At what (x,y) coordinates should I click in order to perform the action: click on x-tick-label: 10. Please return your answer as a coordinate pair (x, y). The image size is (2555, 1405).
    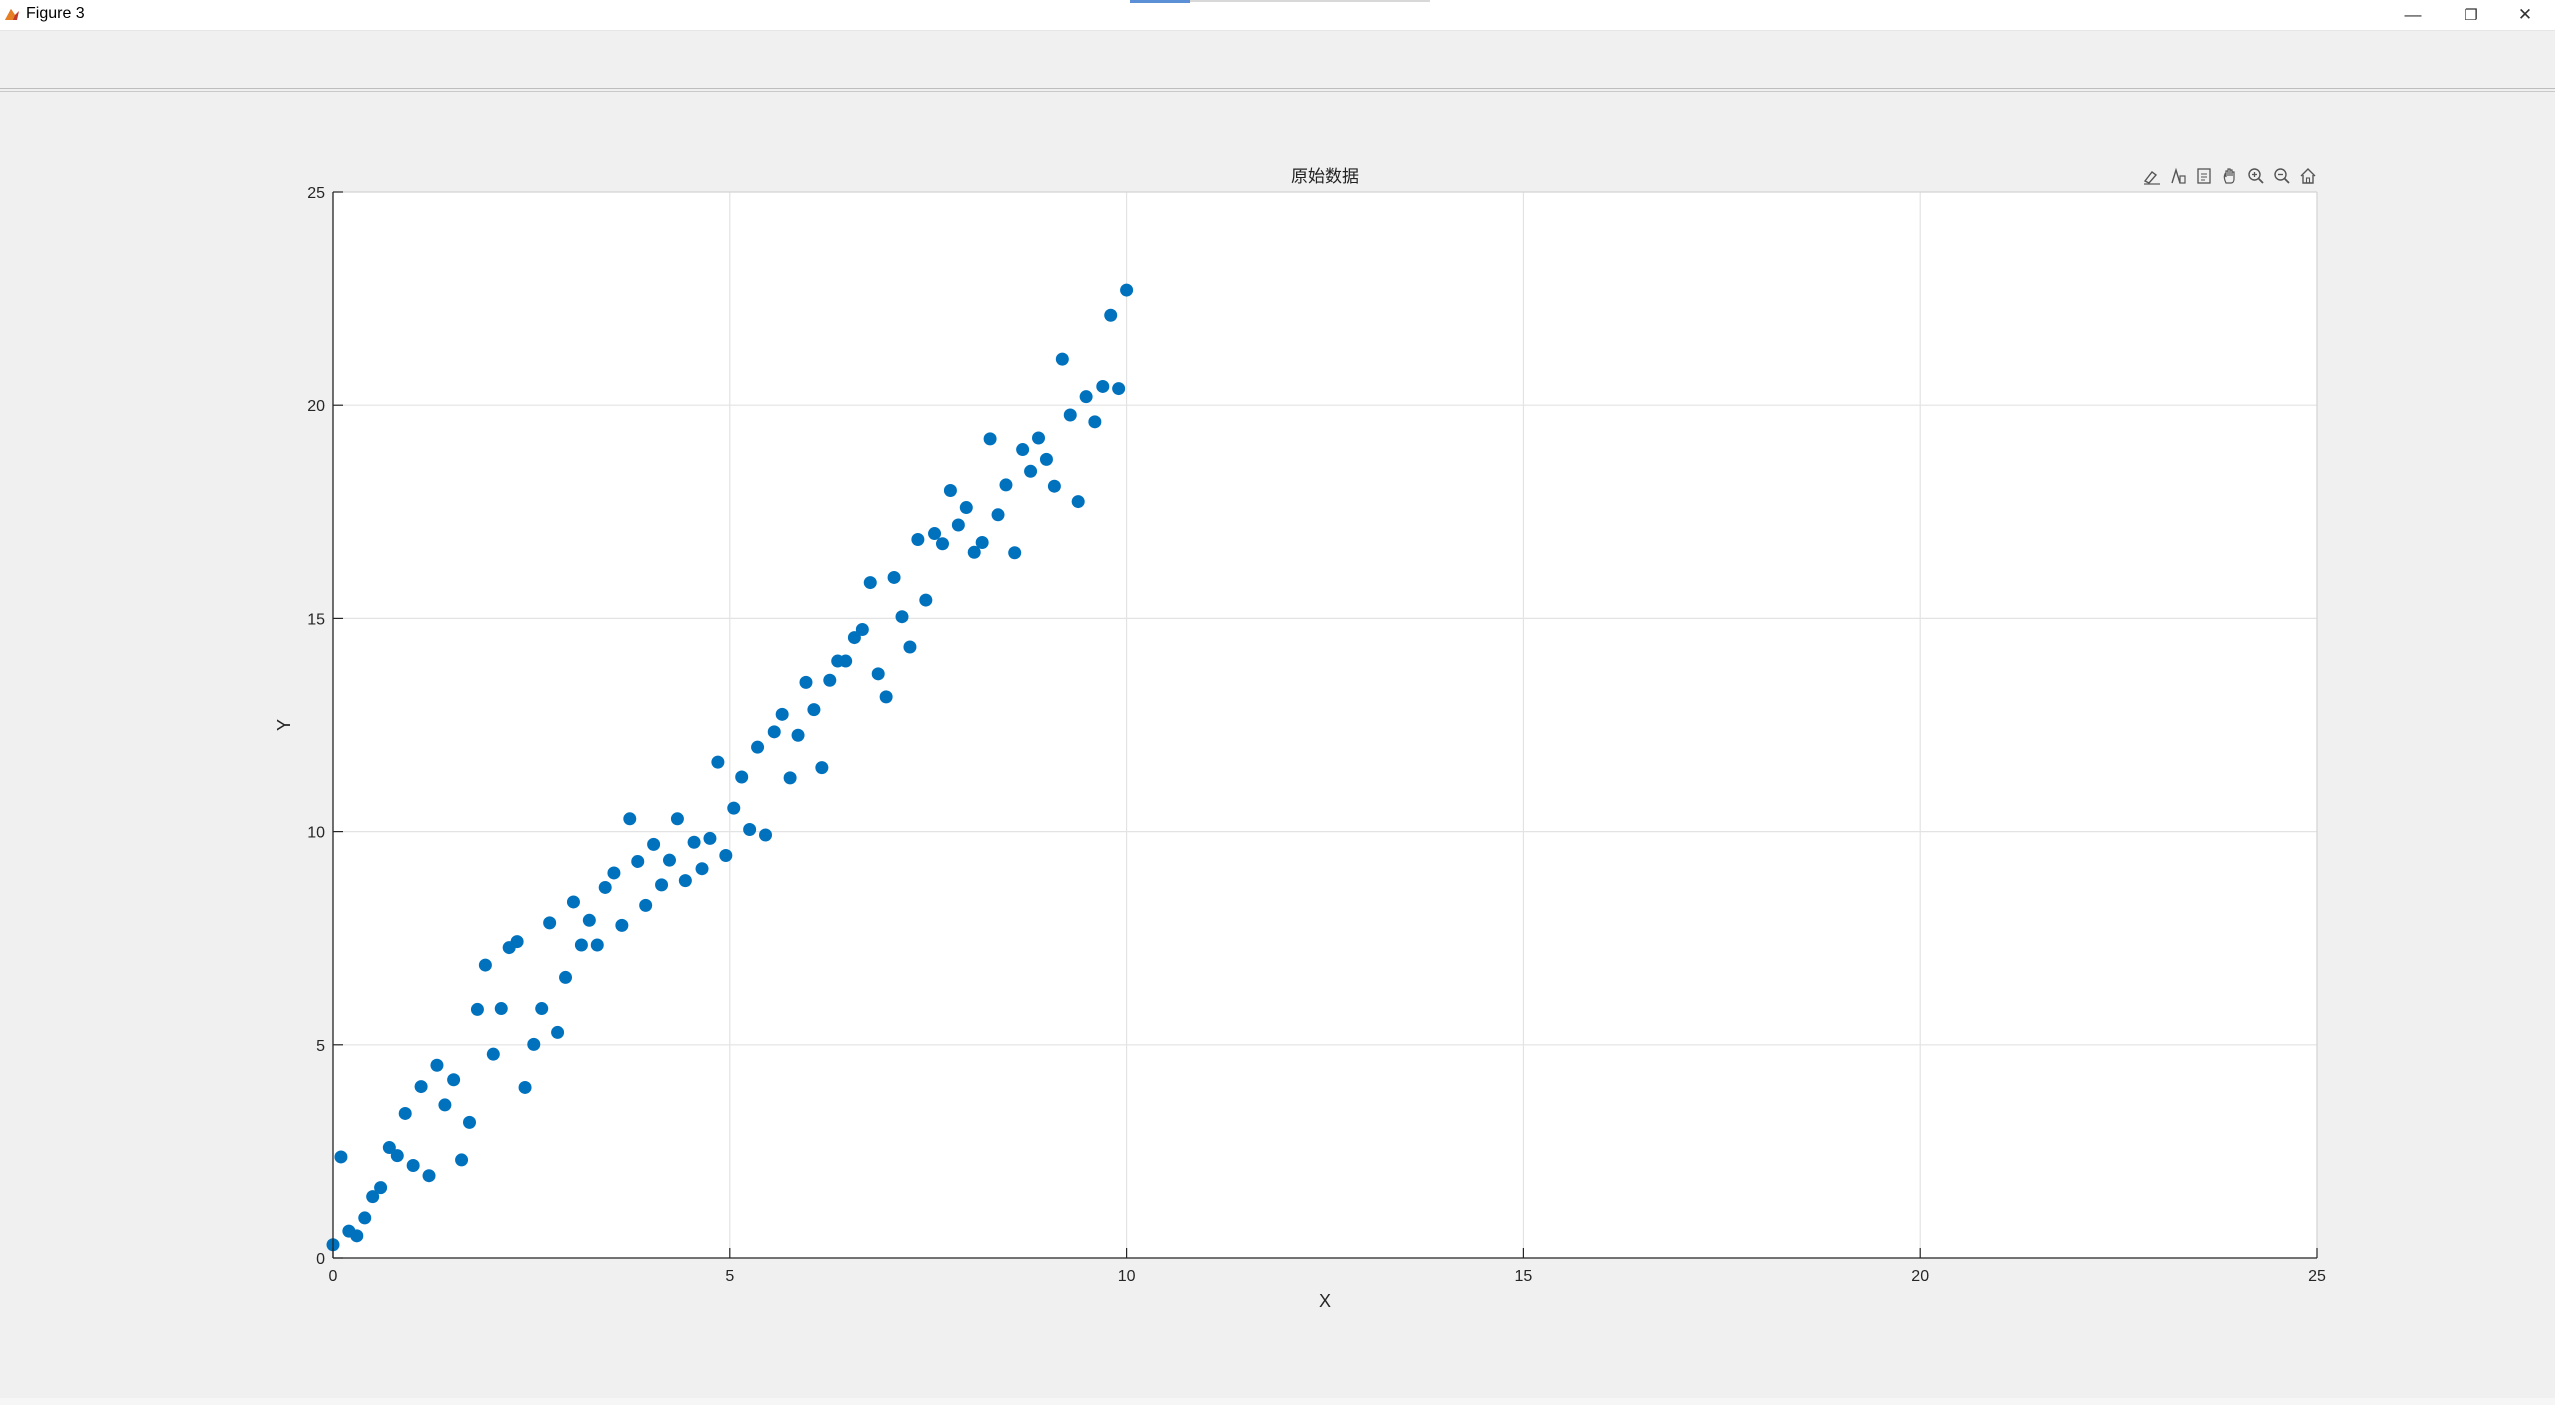
    Looking at the image, I should click on (1127, 1276).